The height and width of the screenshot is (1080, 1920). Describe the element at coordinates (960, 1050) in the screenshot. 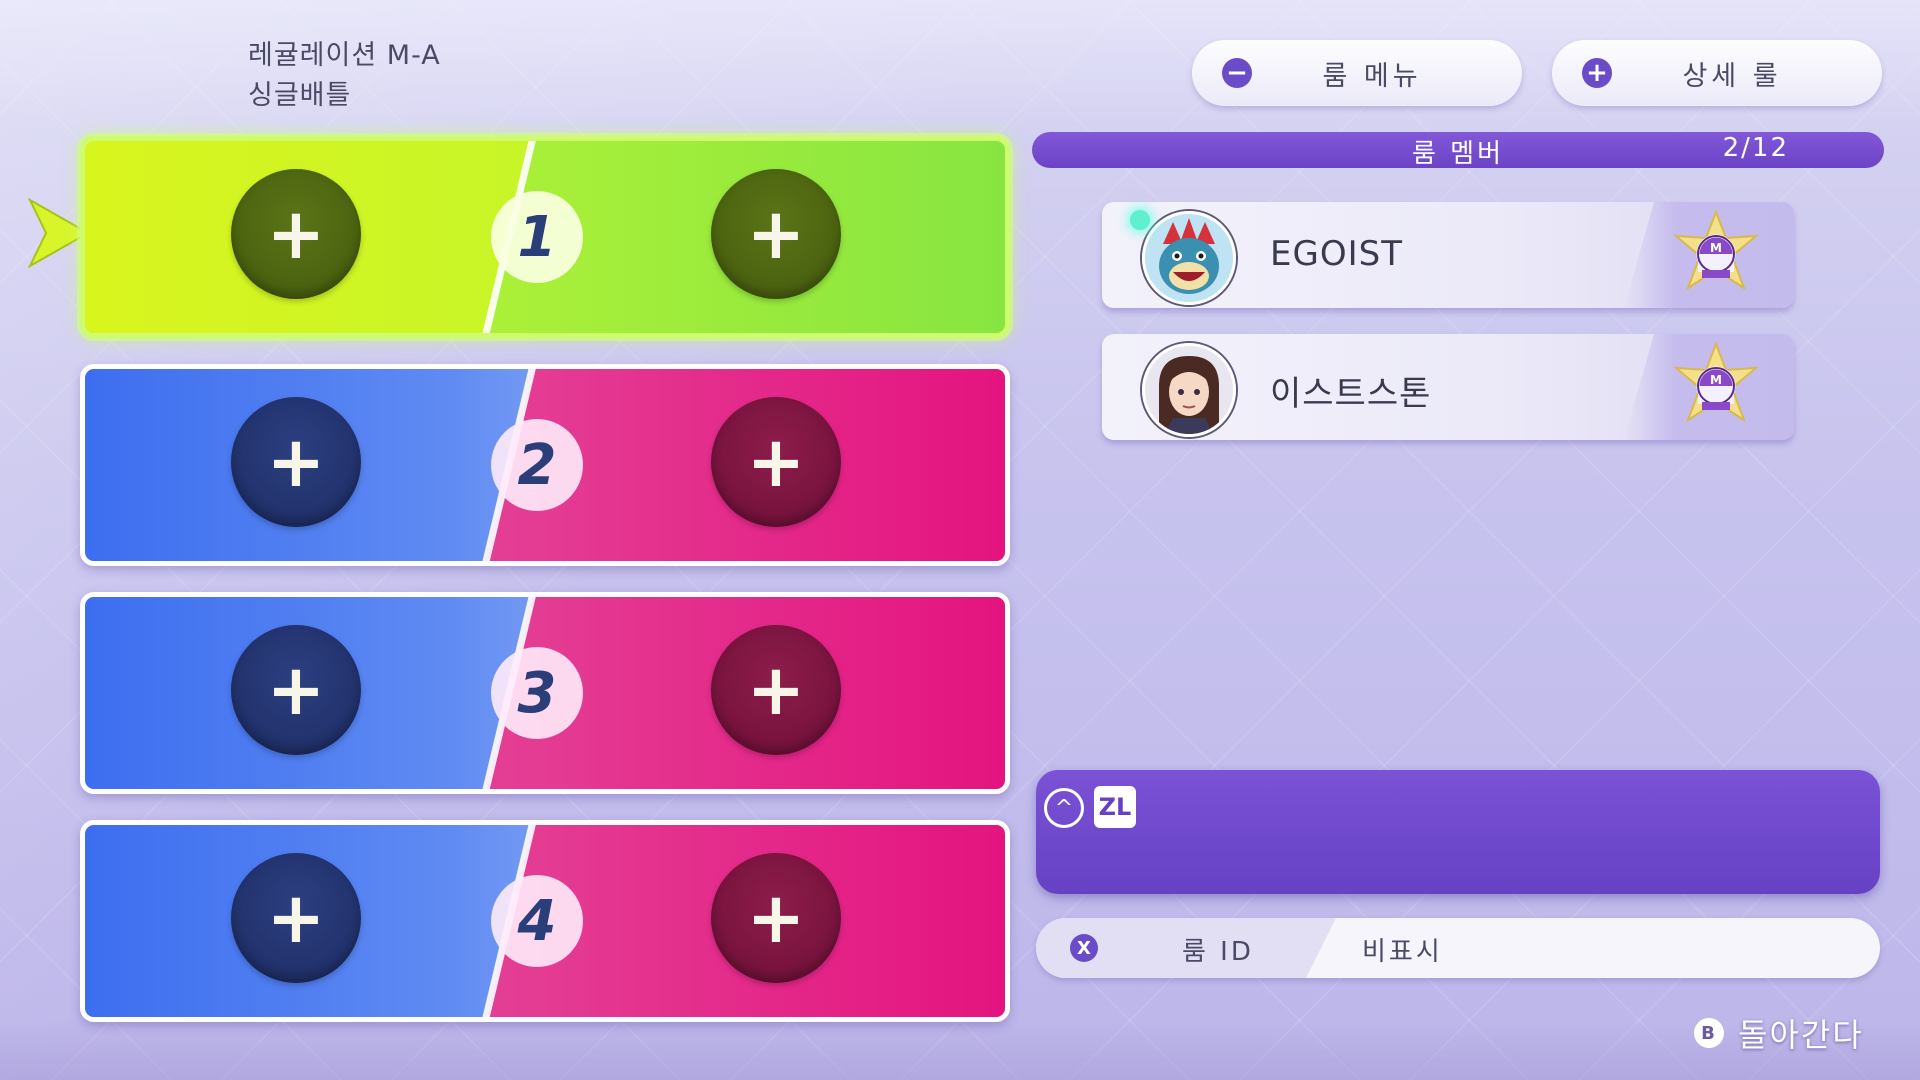

I see `bottom-haze` at that location.